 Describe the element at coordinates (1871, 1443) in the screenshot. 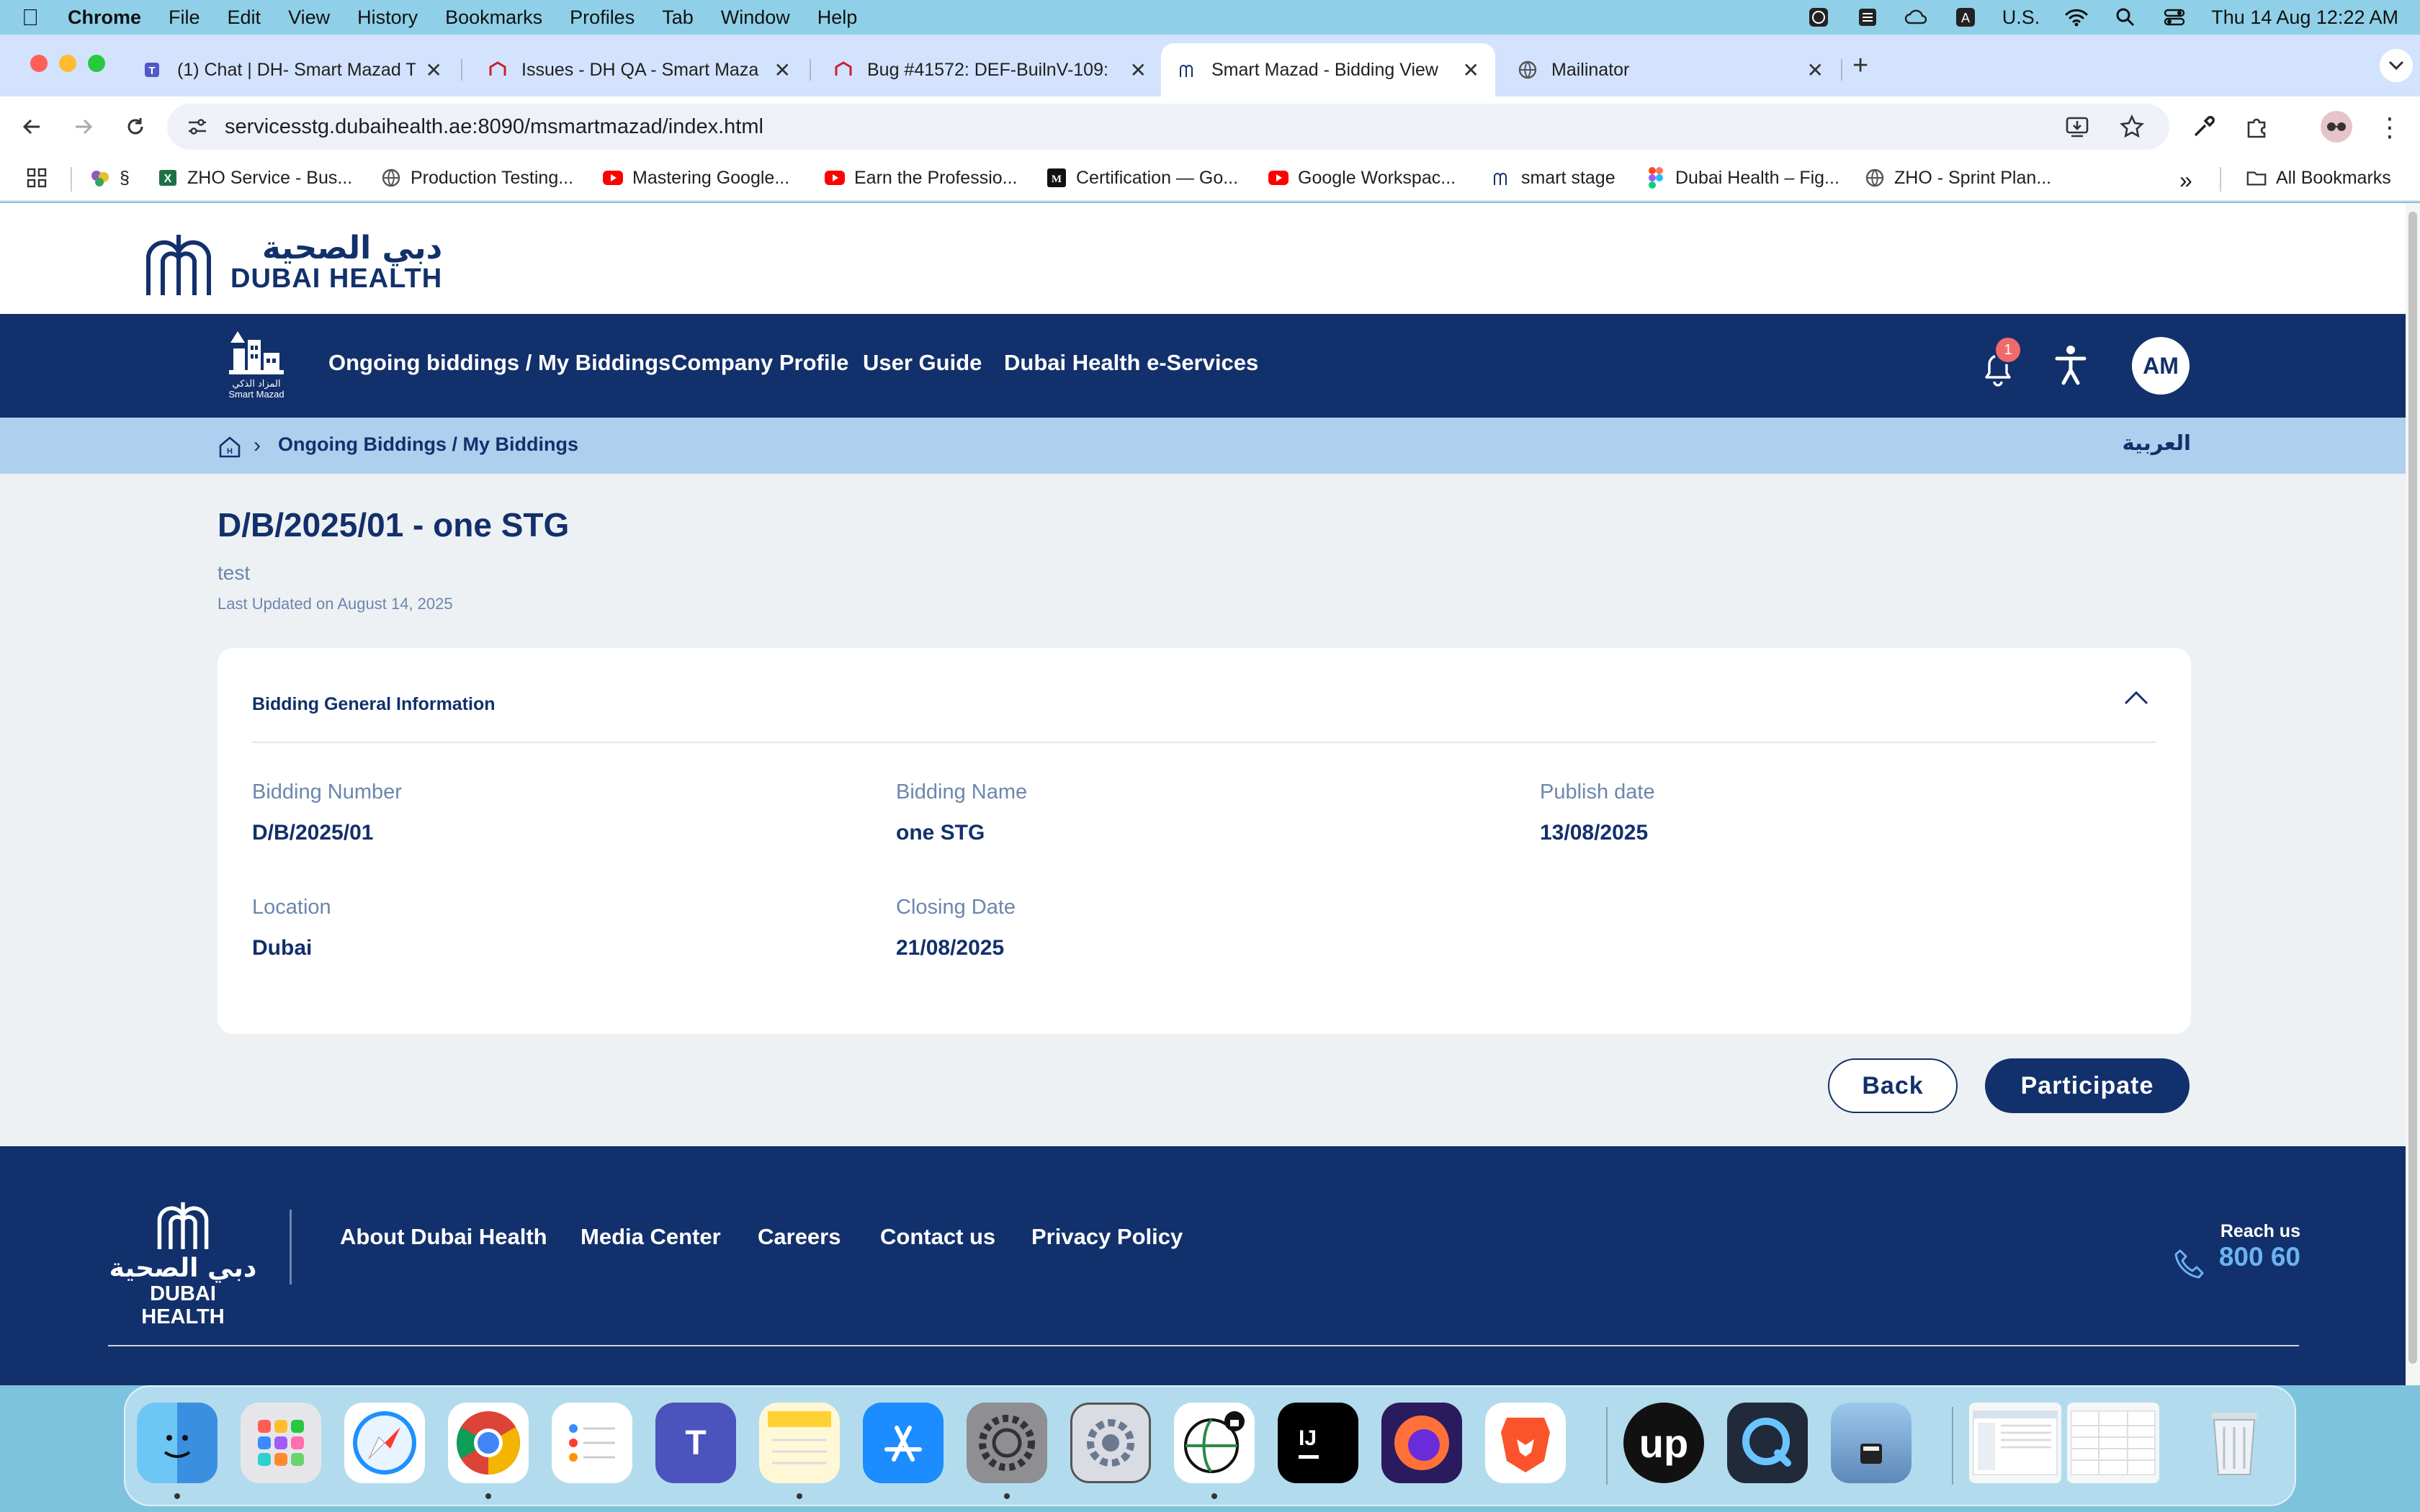

I see `preview-photo-icon` at that location.